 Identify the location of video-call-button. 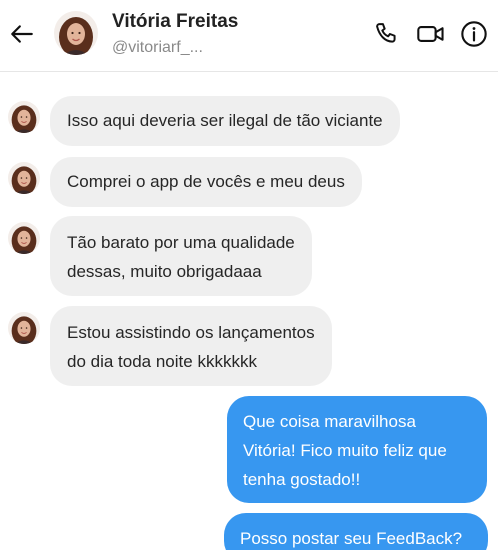
(431, 34).